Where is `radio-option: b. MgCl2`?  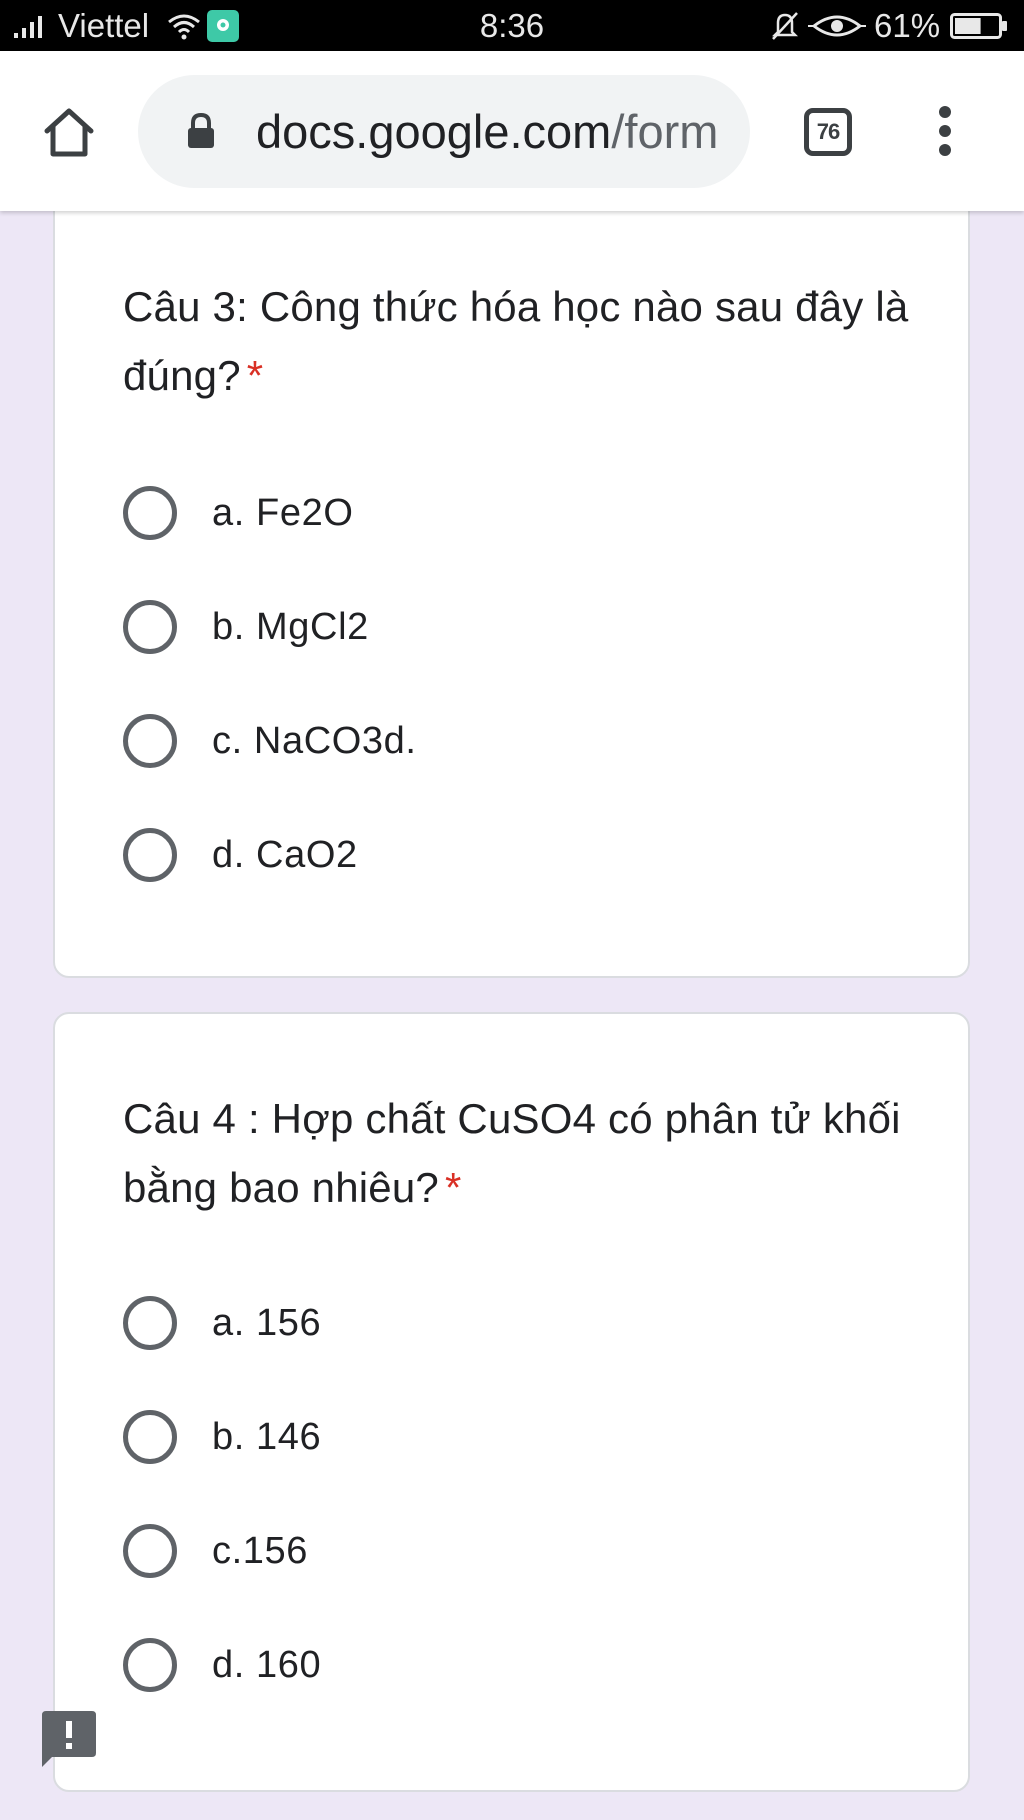 radio-option: b. MgCl2 is located at coordinates (503, 627).